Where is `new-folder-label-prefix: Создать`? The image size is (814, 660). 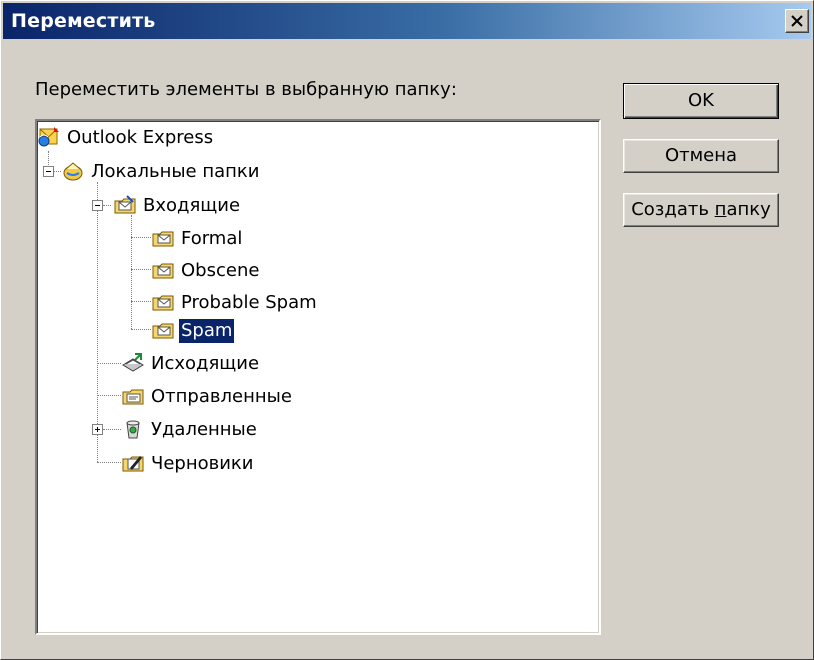
new-folder-label-prefix: Создать is located at coordinates (673, 209).